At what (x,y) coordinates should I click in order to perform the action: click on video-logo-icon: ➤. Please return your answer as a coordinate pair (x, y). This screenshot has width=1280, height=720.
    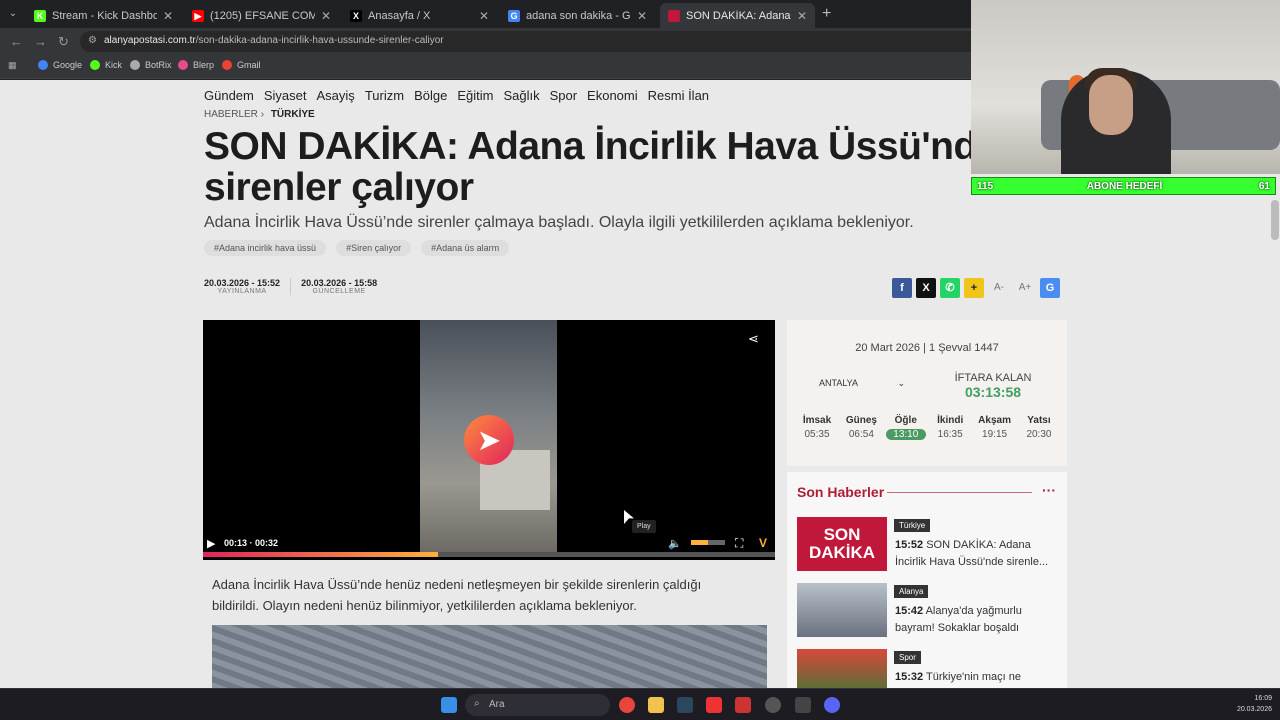
    Looking at the image, I should click on (489, 440).